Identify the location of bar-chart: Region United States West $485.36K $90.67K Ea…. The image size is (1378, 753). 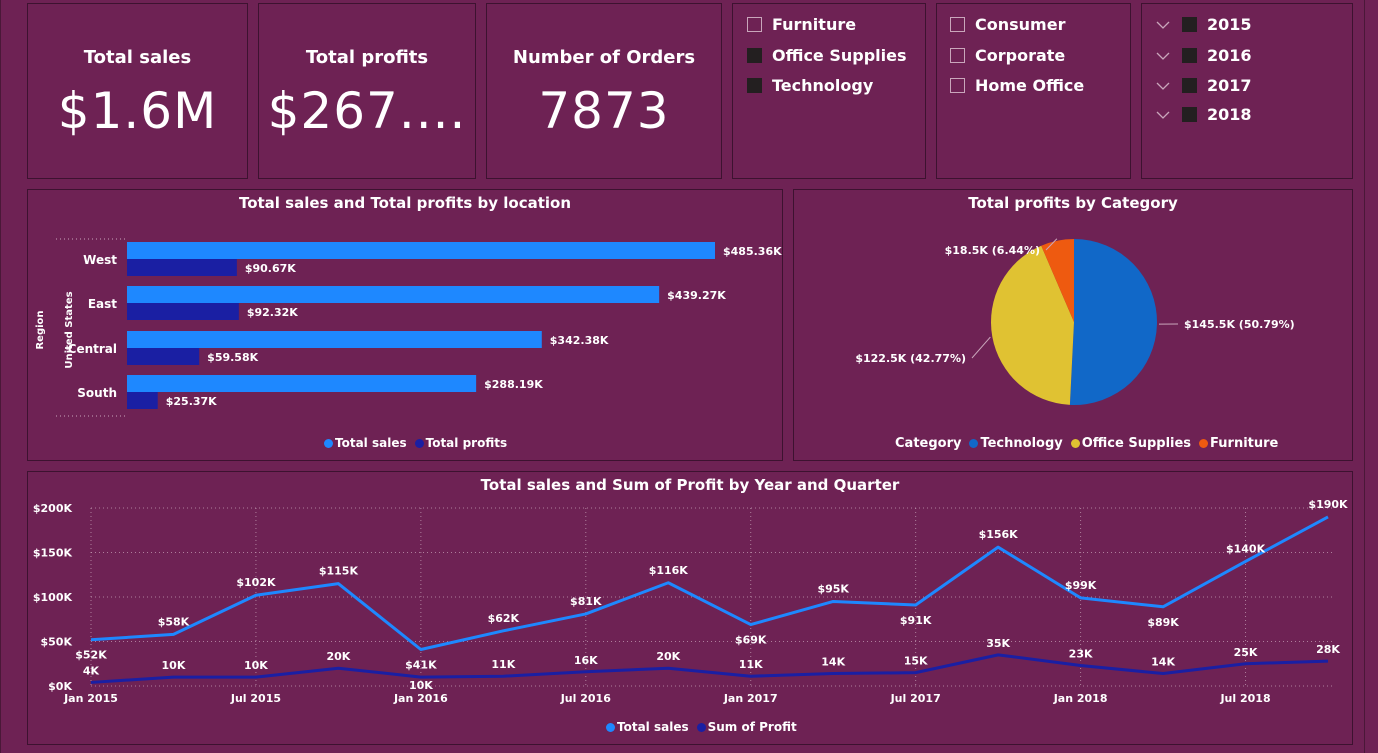
(408, 327).